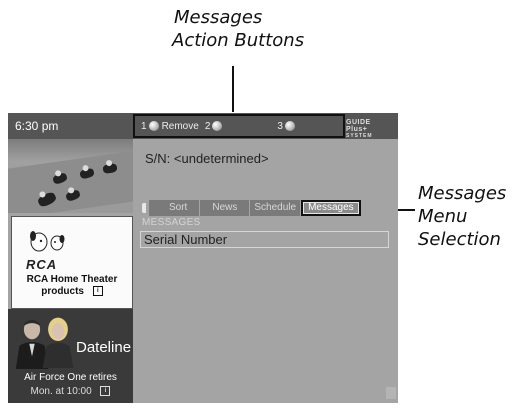 The height and width of the screenshot is (409, 512). Describe the element at coordinates (61, 391) in the screenshot. I see `show-time: Mon. at 10:00` at that location.